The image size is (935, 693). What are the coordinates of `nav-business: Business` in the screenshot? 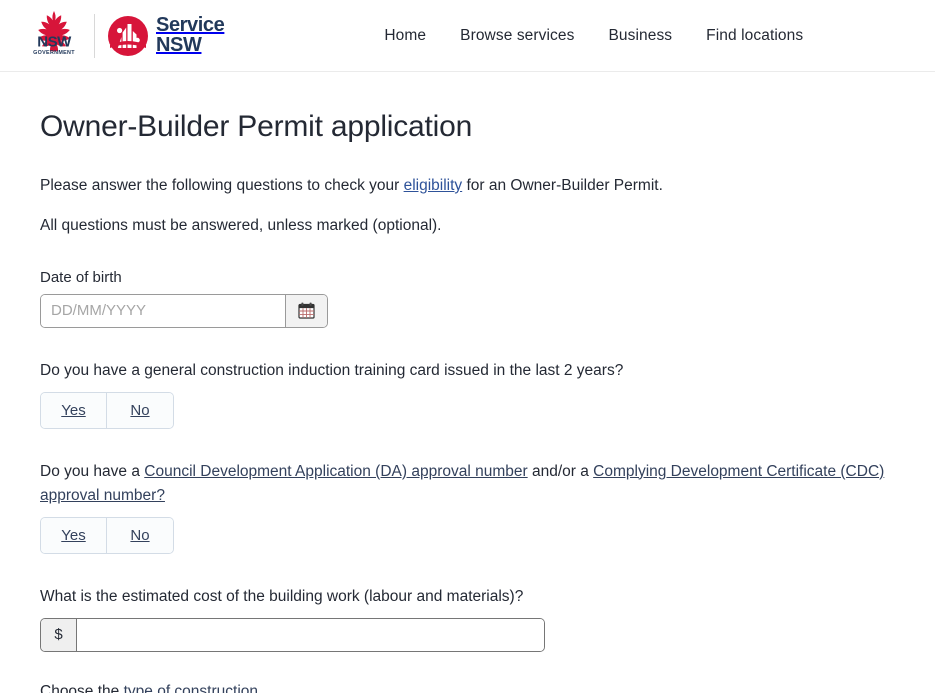 It's located at (640, 36).